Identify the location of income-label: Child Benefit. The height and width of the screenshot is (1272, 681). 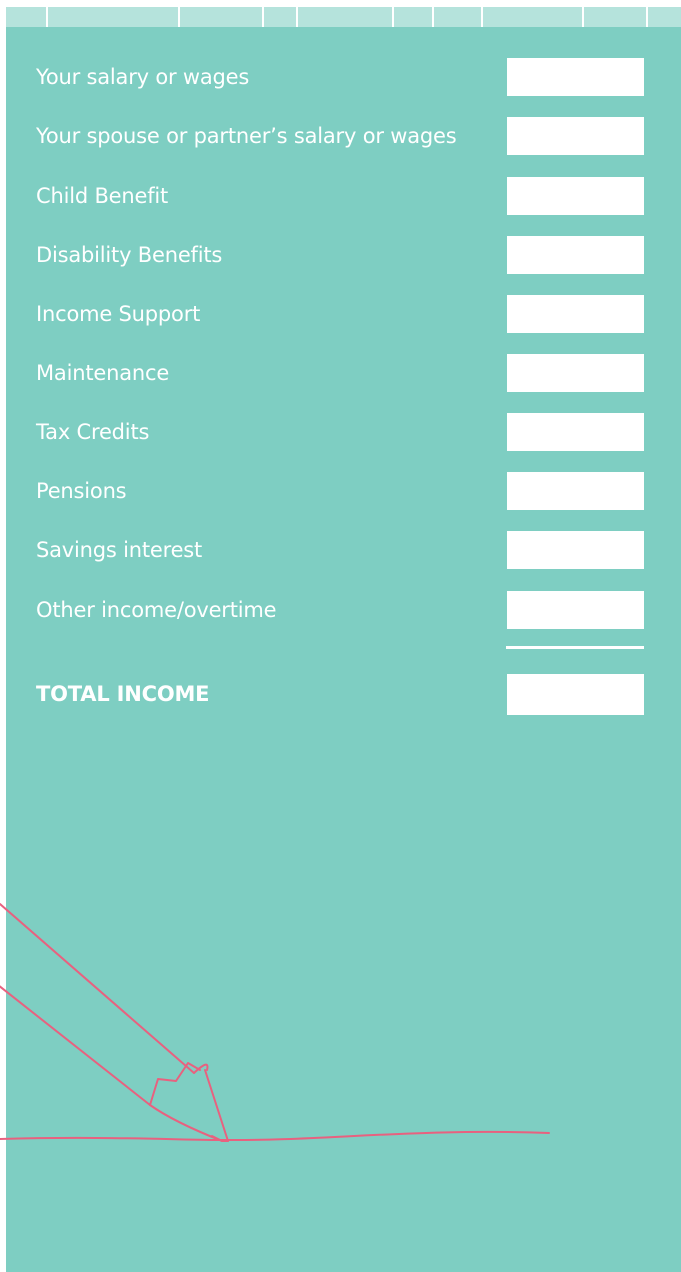
(102, 196).